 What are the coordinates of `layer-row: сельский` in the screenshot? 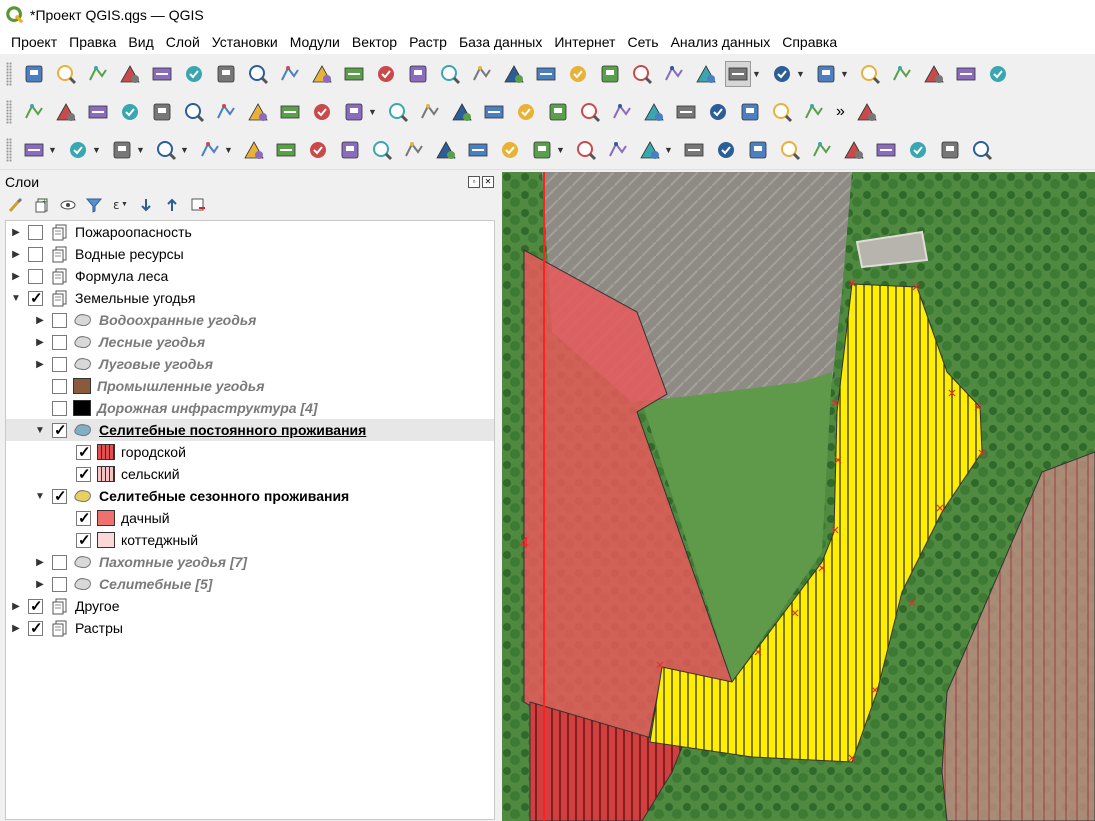 It's located at (250, 474).